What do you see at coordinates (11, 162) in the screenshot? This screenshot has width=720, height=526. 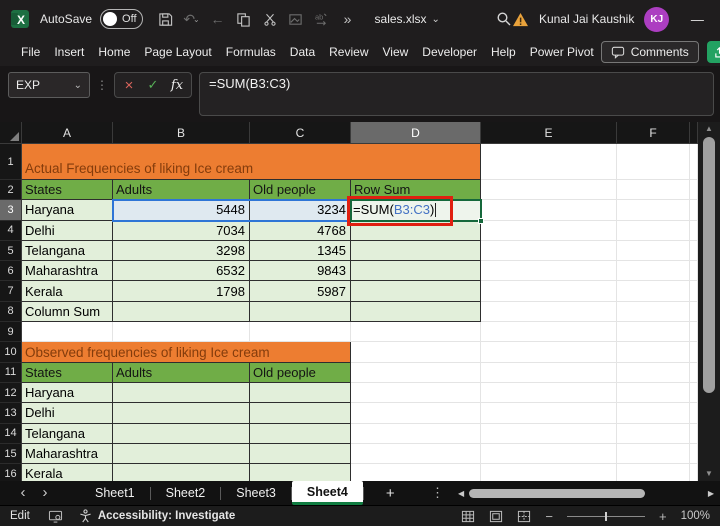 I see `row-header-1: 1` at bounding box center [11, 162].